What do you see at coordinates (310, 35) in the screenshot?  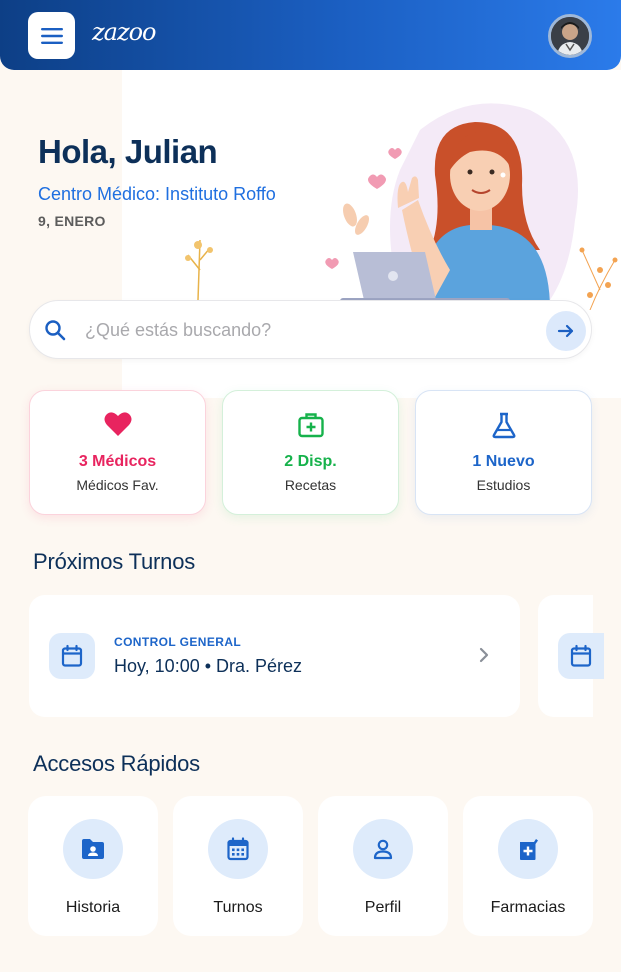 I see `app-header: zazoo` at bounding box center [310, 35].